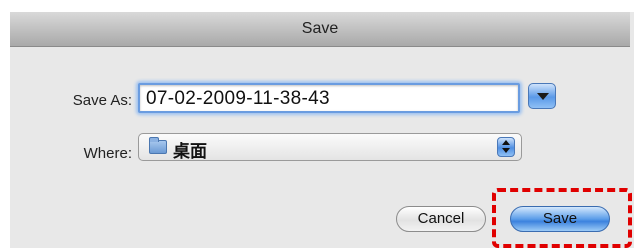 The height and width of the screenshot is (248, 634). I want to click on filename-input: 07-02-2009-11-38-43, so click(329, 98).